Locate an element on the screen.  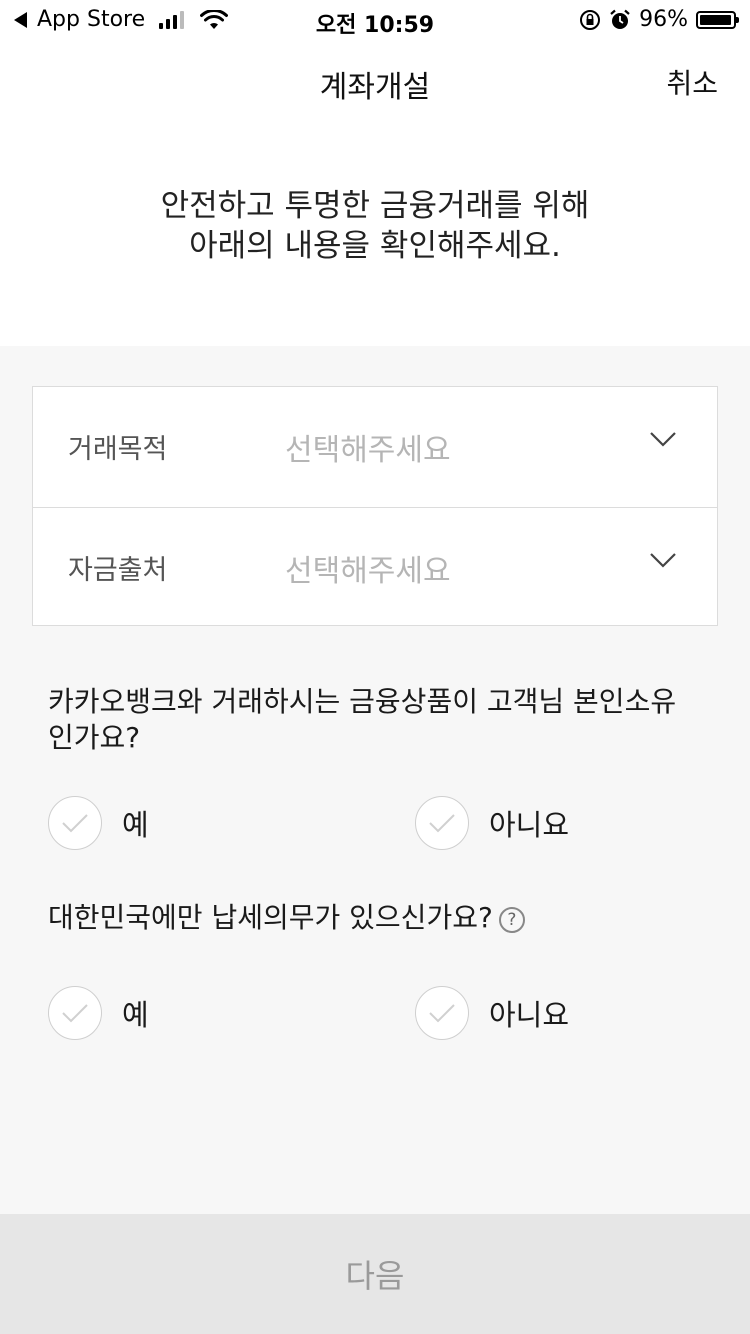
select-label: 자금출처 is located at coordinates (118, 570).